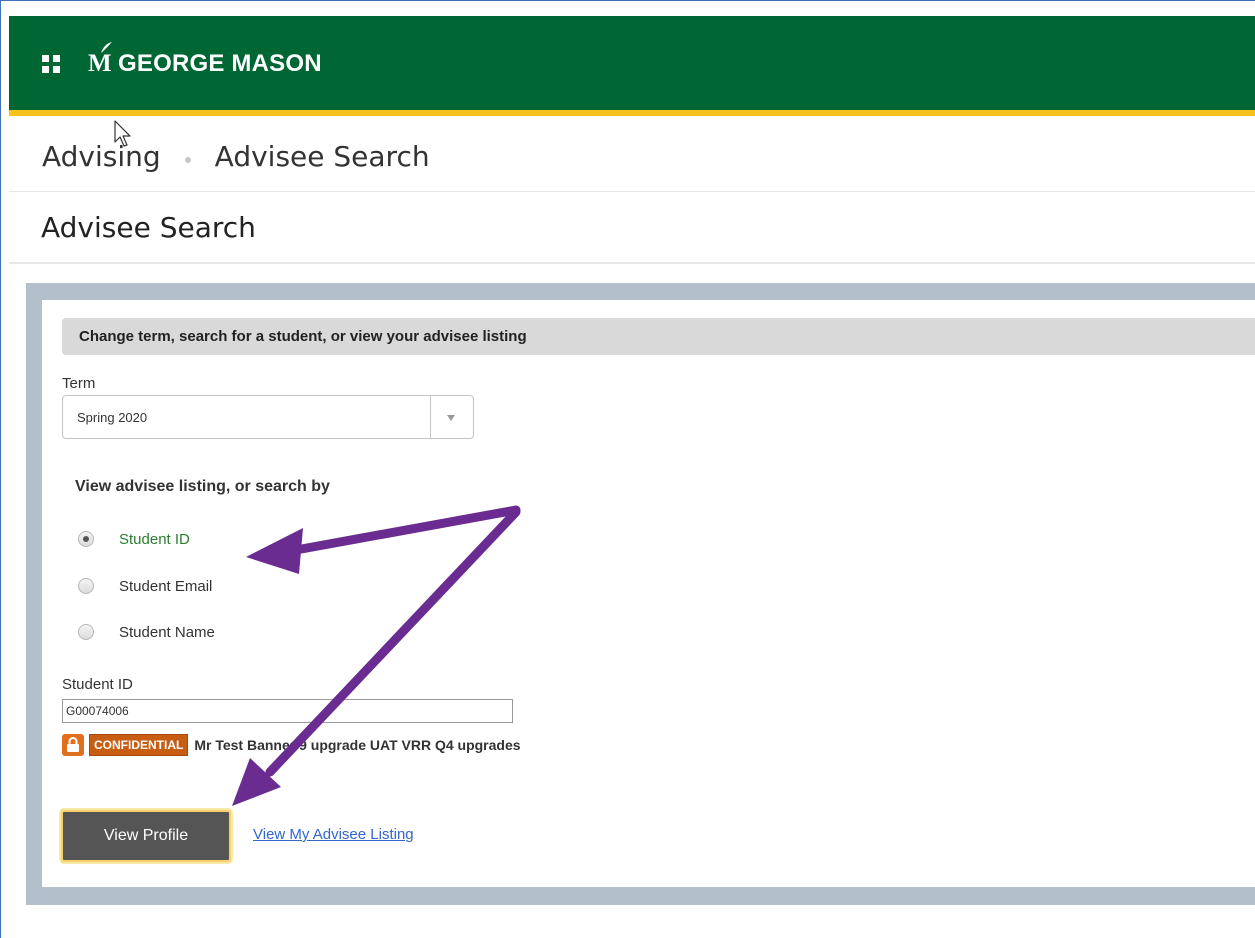 Image resolution: width=1255 pixels, height=938 pixels. Describe the element at coordinates (86, 632) in the screenshot. I see `radio-button-student-name` at that location.